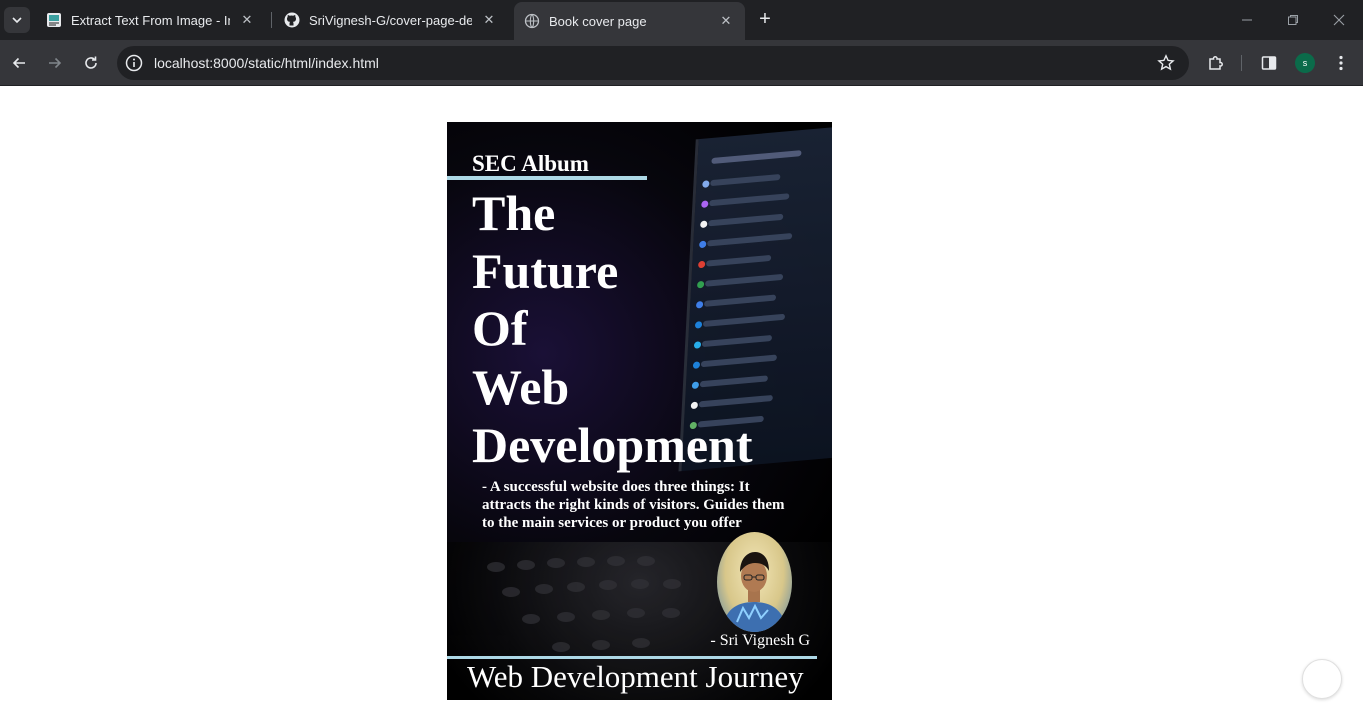  I want to click on chevron-down-icon, so click(17, 20).